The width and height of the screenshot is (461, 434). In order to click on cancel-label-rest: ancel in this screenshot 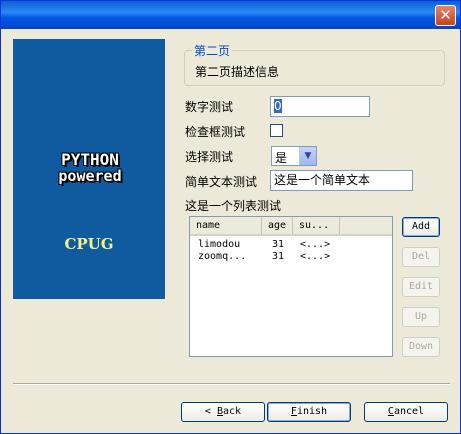, I will do `click(409, 411)`.